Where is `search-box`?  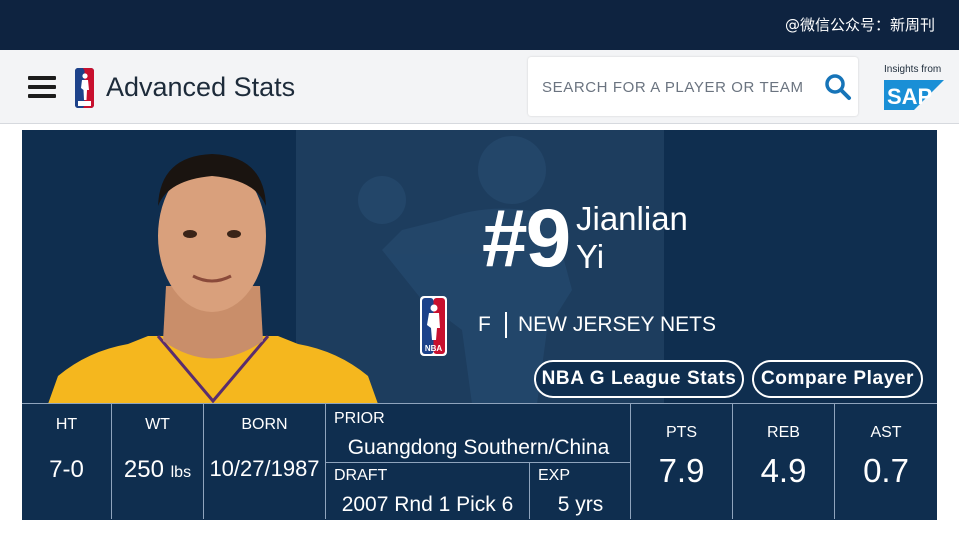
search-box is located at coordinates (693, 86).